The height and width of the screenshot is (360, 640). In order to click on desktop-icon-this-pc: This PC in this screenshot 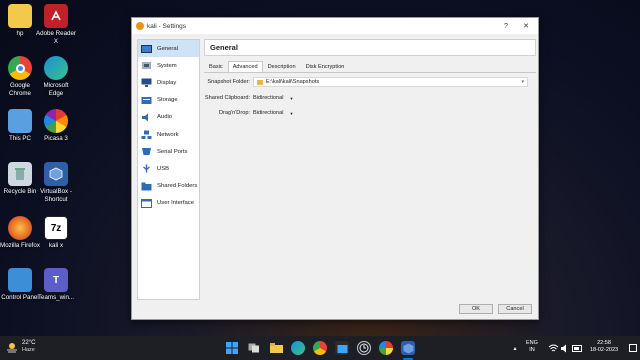, I will do `click(20, 126)`.